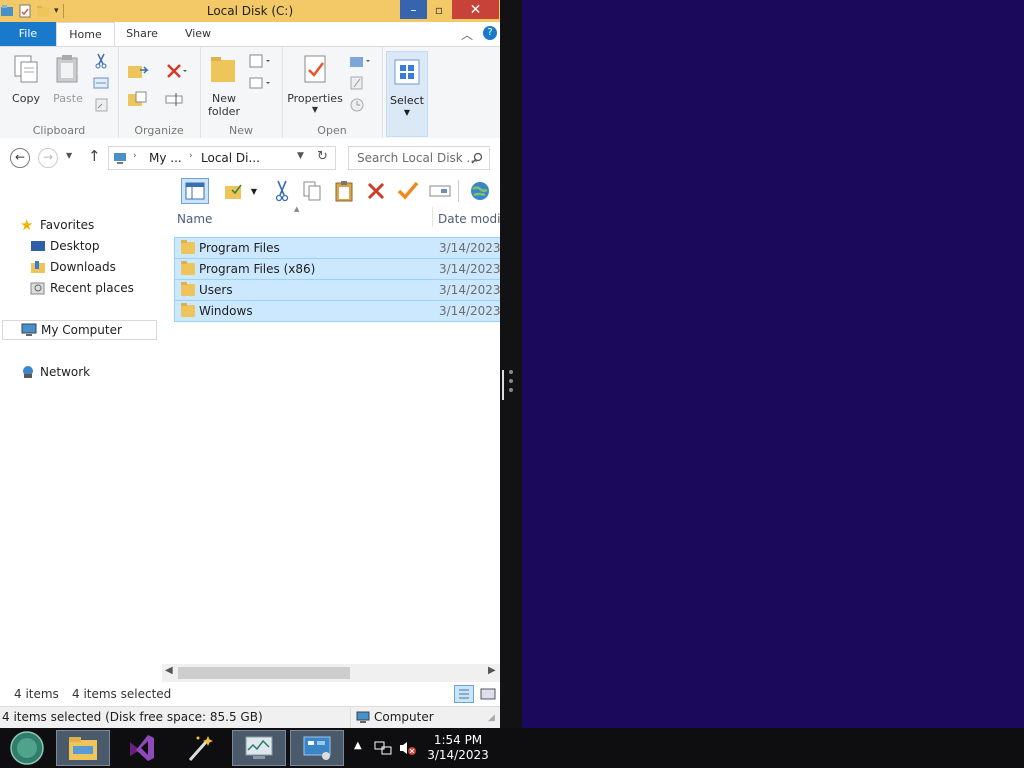 This screenshot has width=1024, height=768. I want to click on new-folder-button: New folder, so click(224, 85).